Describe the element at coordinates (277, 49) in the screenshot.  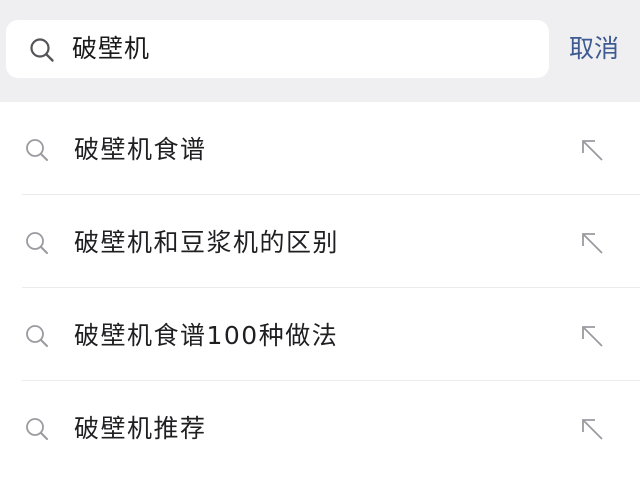
I see `search-box: 破壁机` at that location.